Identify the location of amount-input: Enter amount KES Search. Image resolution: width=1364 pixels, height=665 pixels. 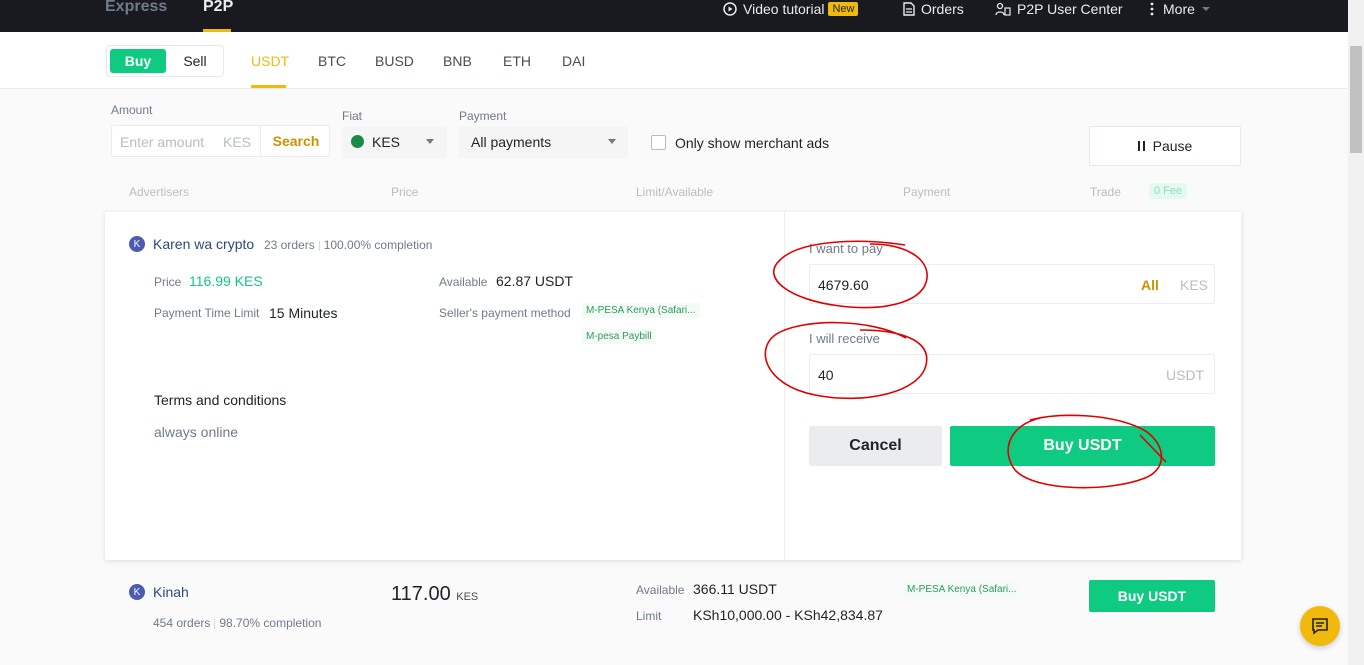
(220, 141).